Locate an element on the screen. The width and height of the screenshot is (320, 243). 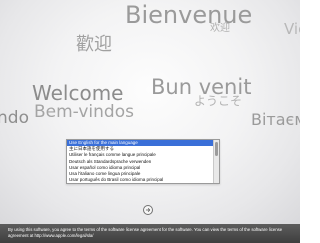
greeting-view: View is located at coordinates (292, 29).